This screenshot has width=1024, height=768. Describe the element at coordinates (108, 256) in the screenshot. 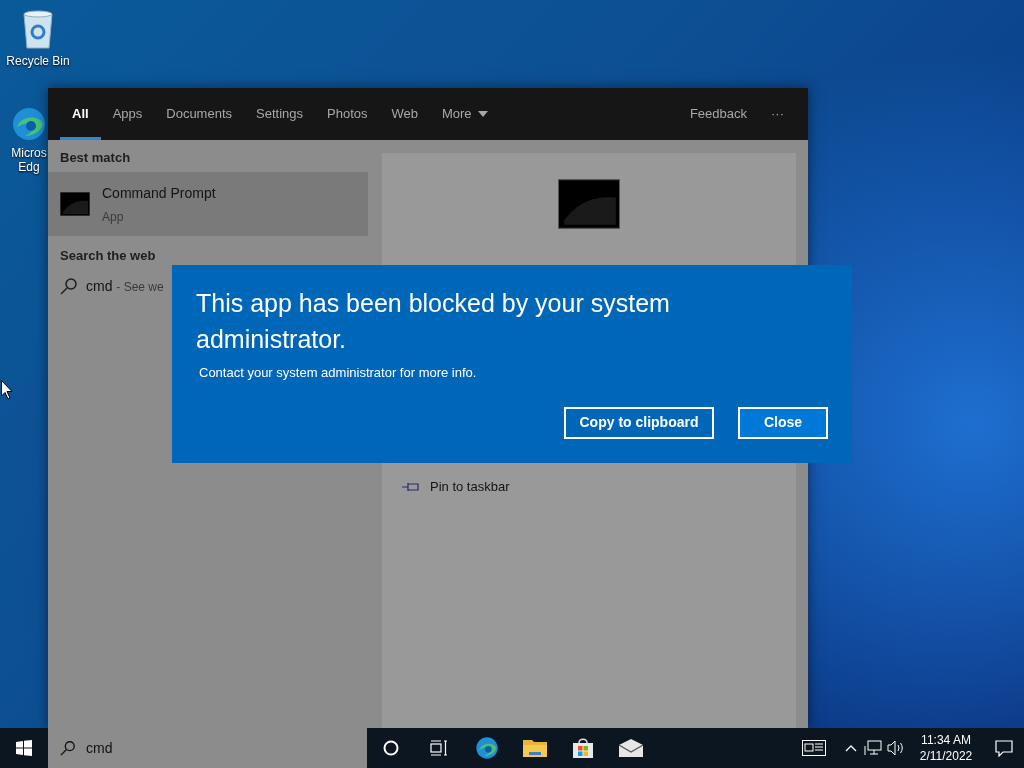

I see `section-heading: Search the web` at that location.